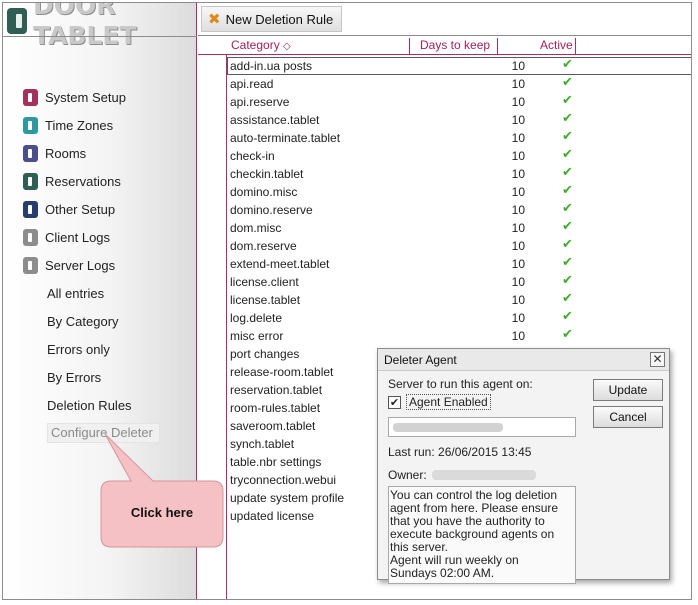 The height and width of the screenshot is (605, 698). Describe the element at coordinates (442, 573) in the screenshot. I see `info-line: Sundays 02:00 AM.` at that location.